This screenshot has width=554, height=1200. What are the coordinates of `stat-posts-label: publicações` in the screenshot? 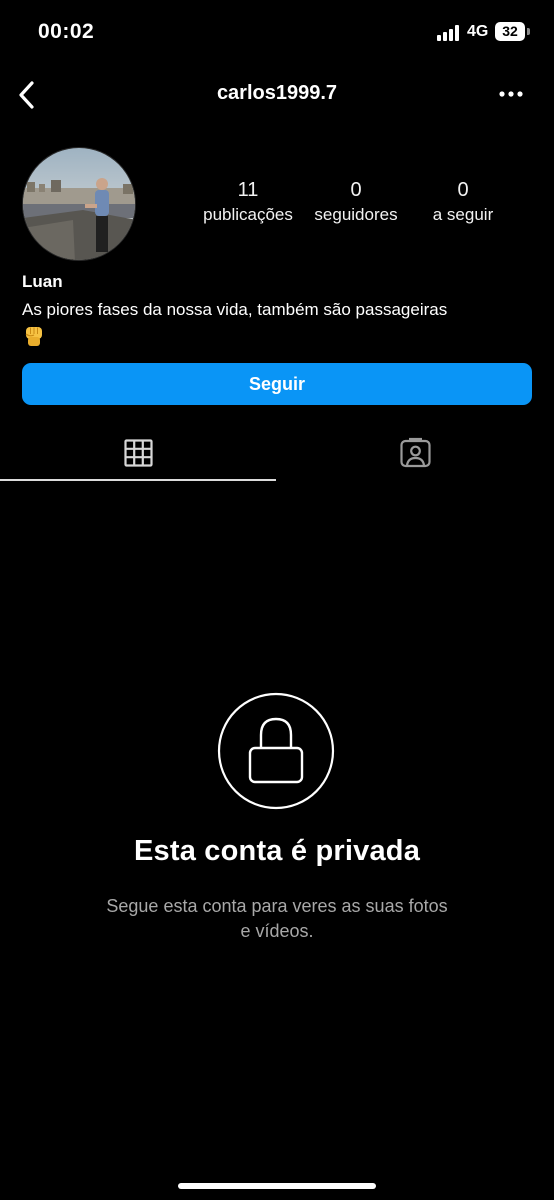 It's located at (248, 214).